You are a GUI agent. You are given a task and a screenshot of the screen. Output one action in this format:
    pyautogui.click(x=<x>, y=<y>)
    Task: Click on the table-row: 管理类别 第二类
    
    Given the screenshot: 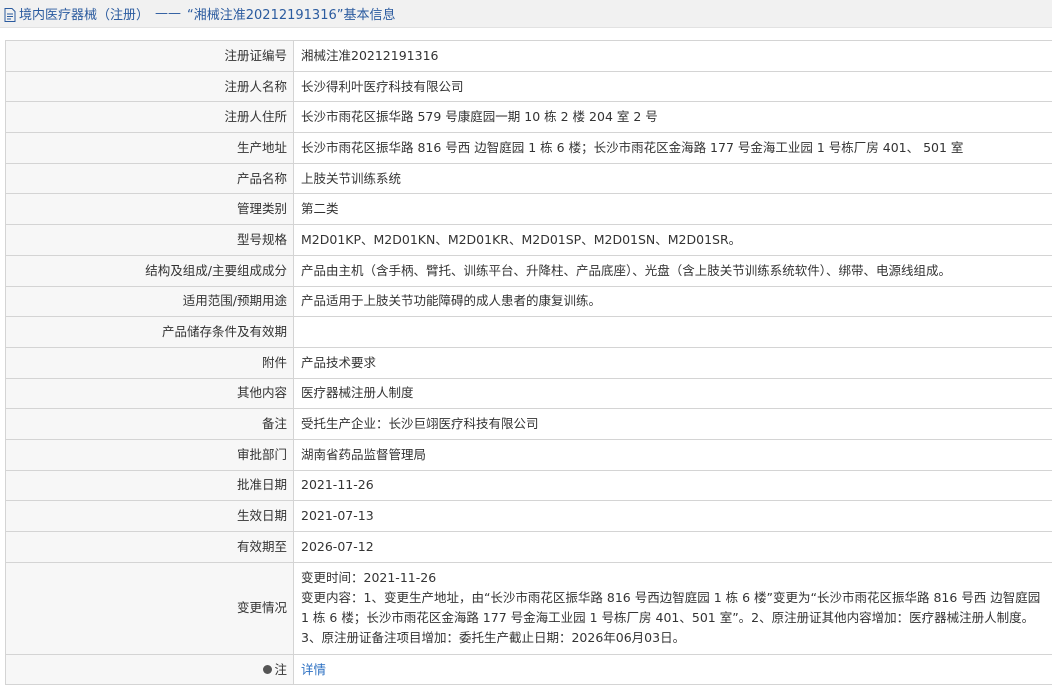 What is the action you would take?
    pyautogui.click(x=528, y=209)
    